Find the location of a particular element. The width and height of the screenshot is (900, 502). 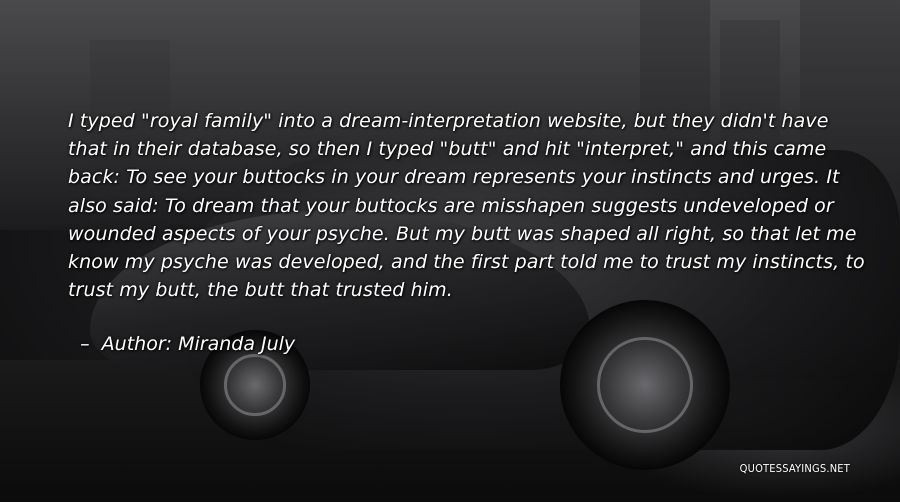

author-label: Author: is located at coordinates (137, 344).